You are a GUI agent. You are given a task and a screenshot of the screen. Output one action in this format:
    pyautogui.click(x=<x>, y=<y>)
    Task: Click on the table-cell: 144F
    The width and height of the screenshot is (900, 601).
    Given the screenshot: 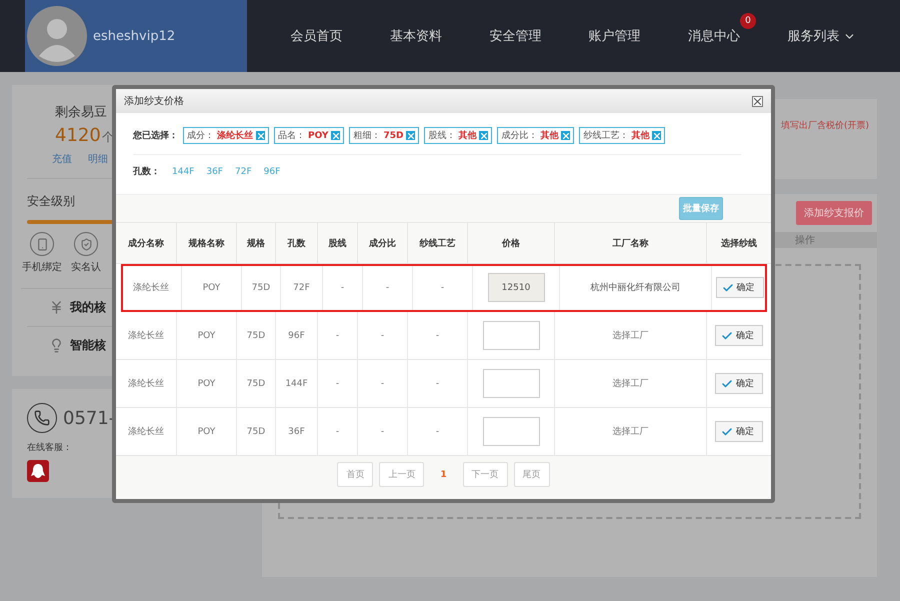 What is the action you would take?
    pyautogui.click(x=297, y=383)
    